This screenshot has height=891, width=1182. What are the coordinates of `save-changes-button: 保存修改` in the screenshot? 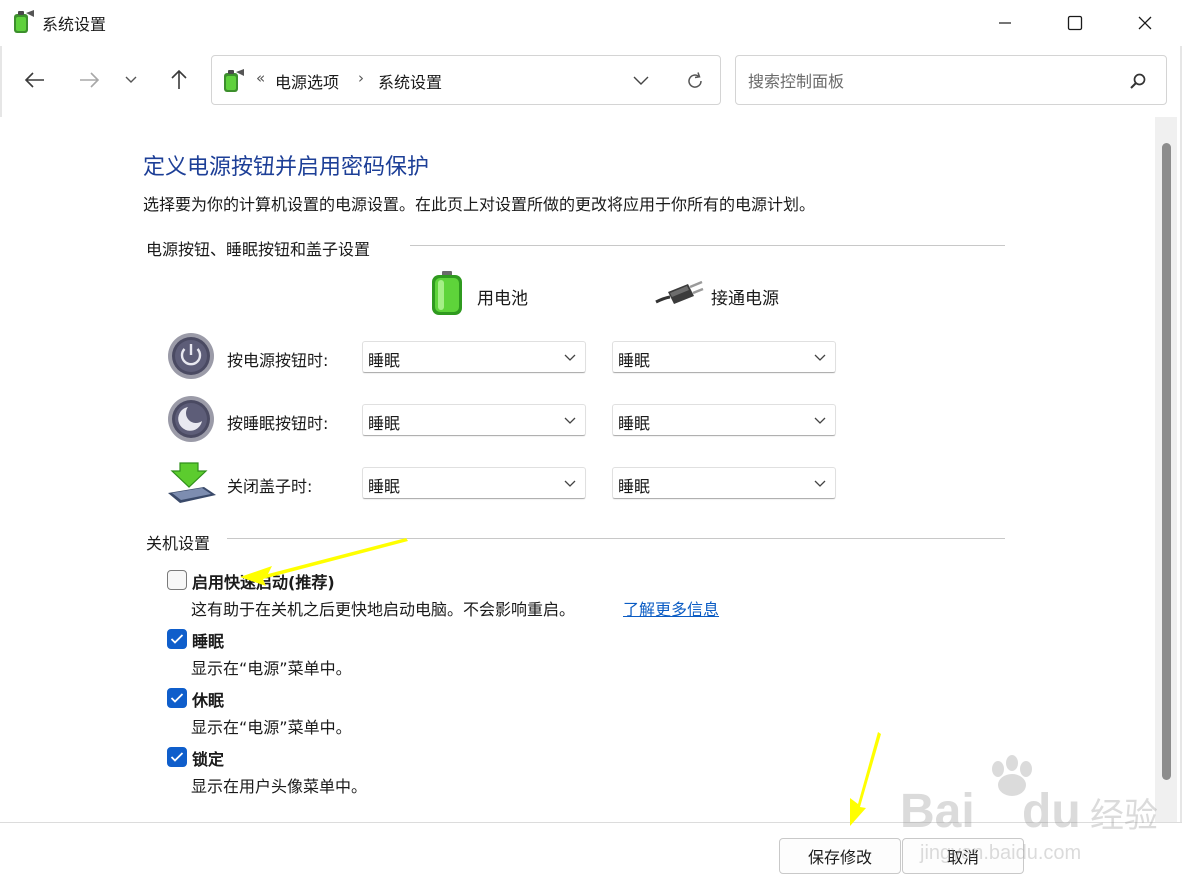 It's located at (840, 856).